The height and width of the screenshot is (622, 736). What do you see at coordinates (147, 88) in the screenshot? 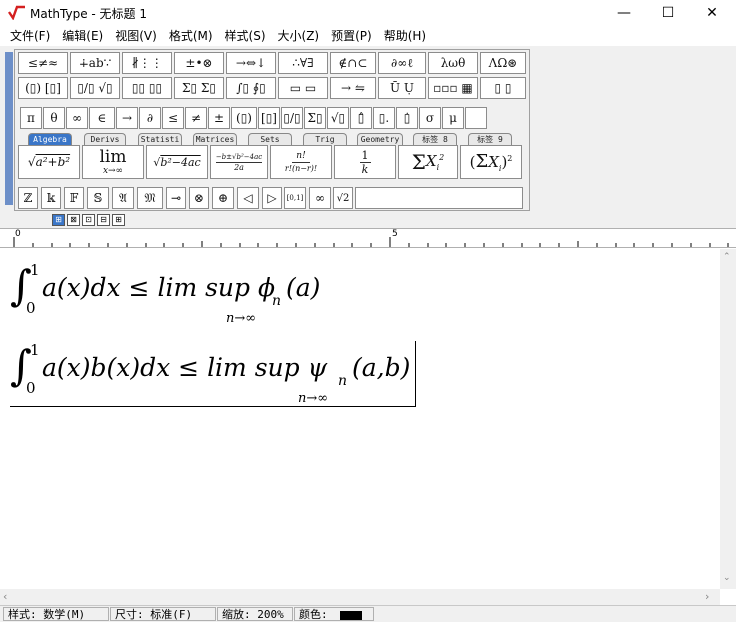
I see `scripts-palette-button: ▯▯ ▯▯` at bounding box center [147, 88].